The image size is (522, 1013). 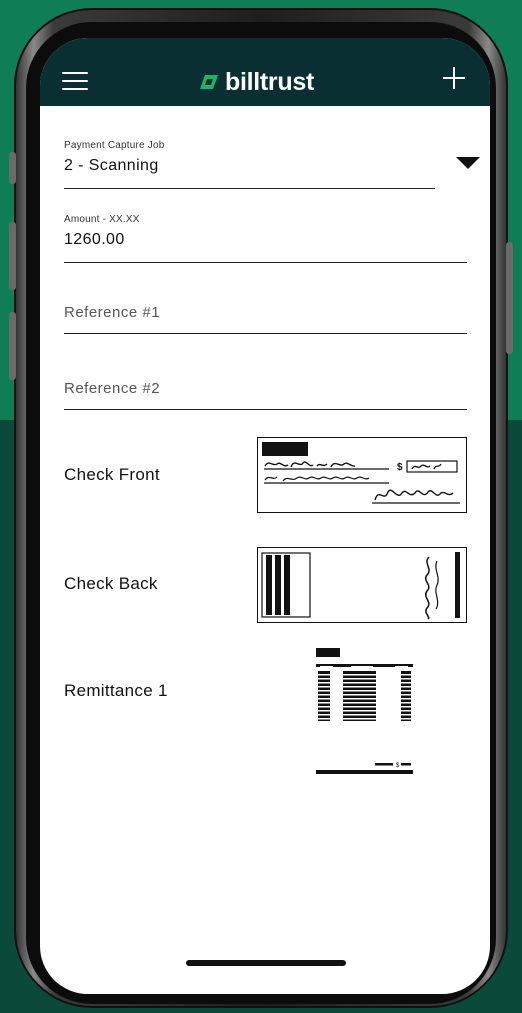 I want to click on reference-1-underline, so click(x=265, y=333).